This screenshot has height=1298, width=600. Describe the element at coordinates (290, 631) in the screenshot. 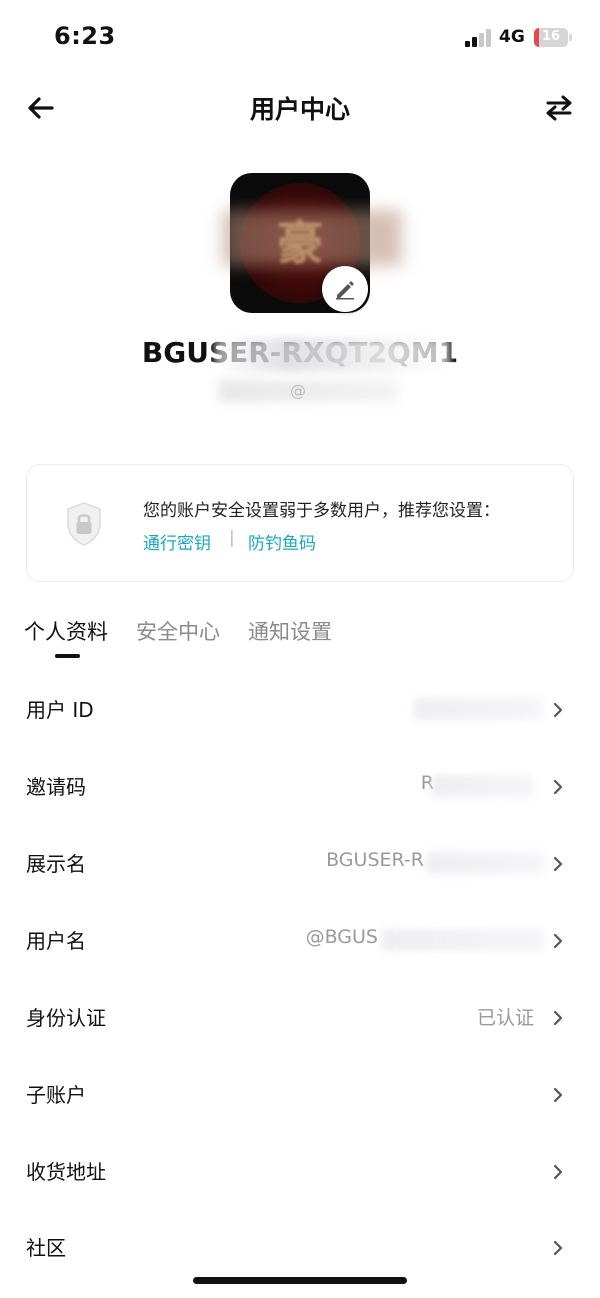

I see `tab-notification-settings: 通知设置` at that location.